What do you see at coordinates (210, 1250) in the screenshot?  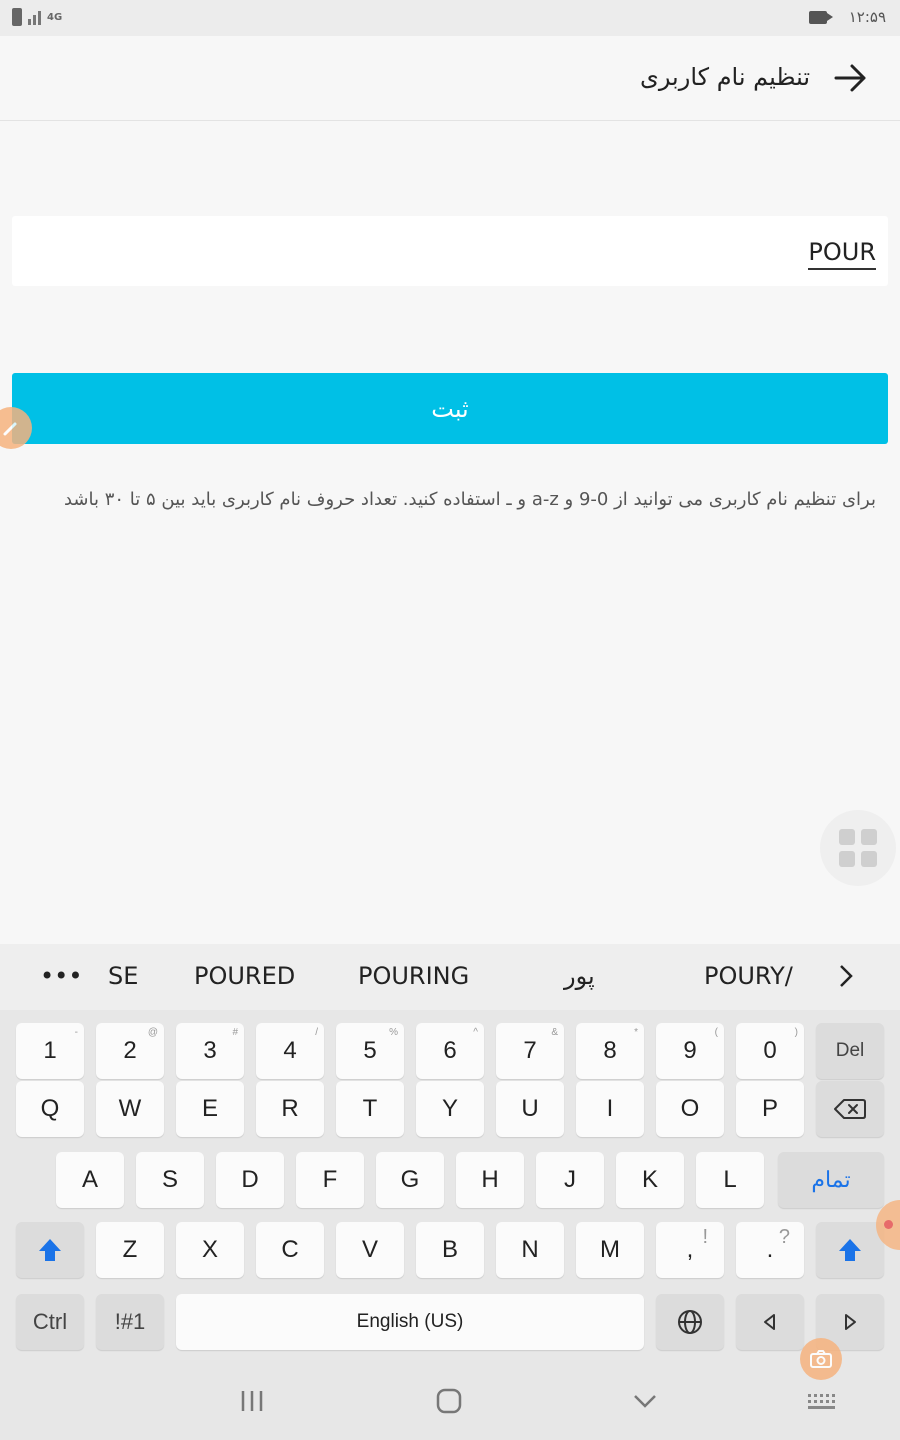 I see `key-x: X` at bounding box center [210, 1250].